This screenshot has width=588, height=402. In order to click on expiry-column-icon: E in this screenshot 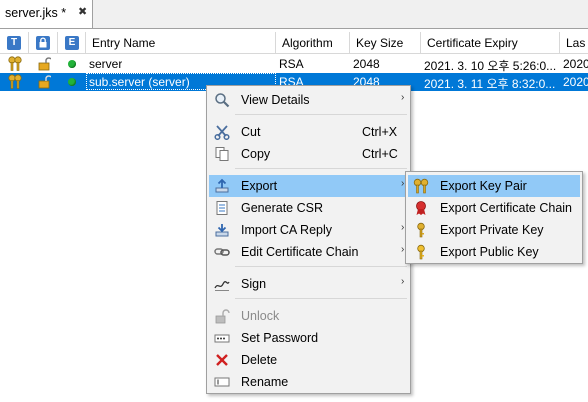, I will do `click(72, 43)`.